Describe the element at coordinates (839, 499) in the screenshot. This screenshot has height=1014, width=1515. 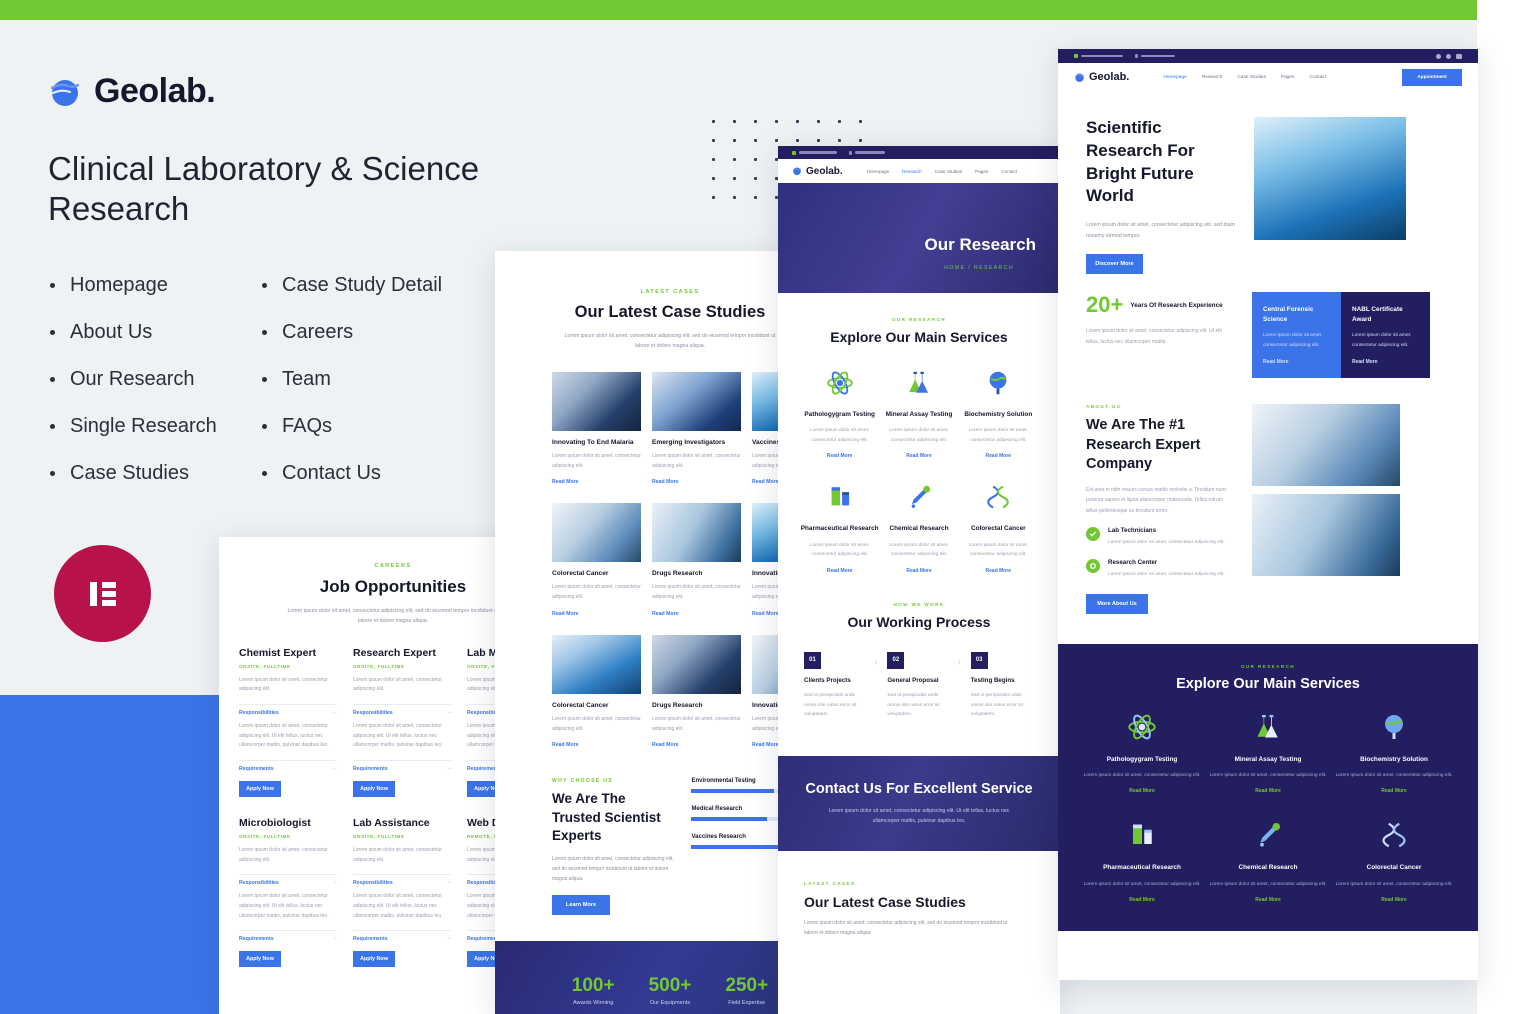
I see `medicine-icon` at that location.